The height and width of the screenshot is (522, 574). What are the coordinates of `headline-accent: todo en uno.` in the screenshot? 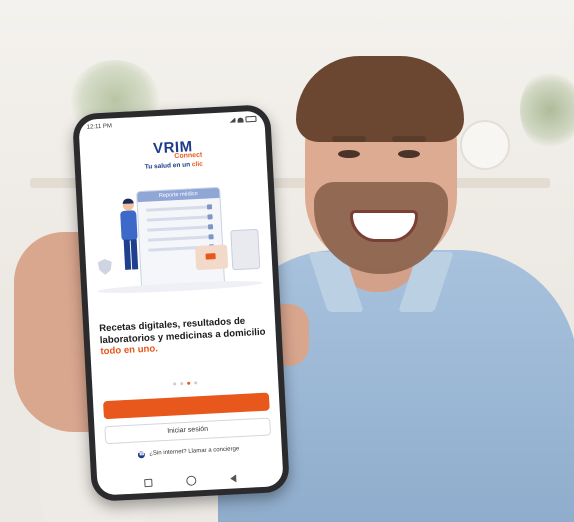 It's located at (129, 350).